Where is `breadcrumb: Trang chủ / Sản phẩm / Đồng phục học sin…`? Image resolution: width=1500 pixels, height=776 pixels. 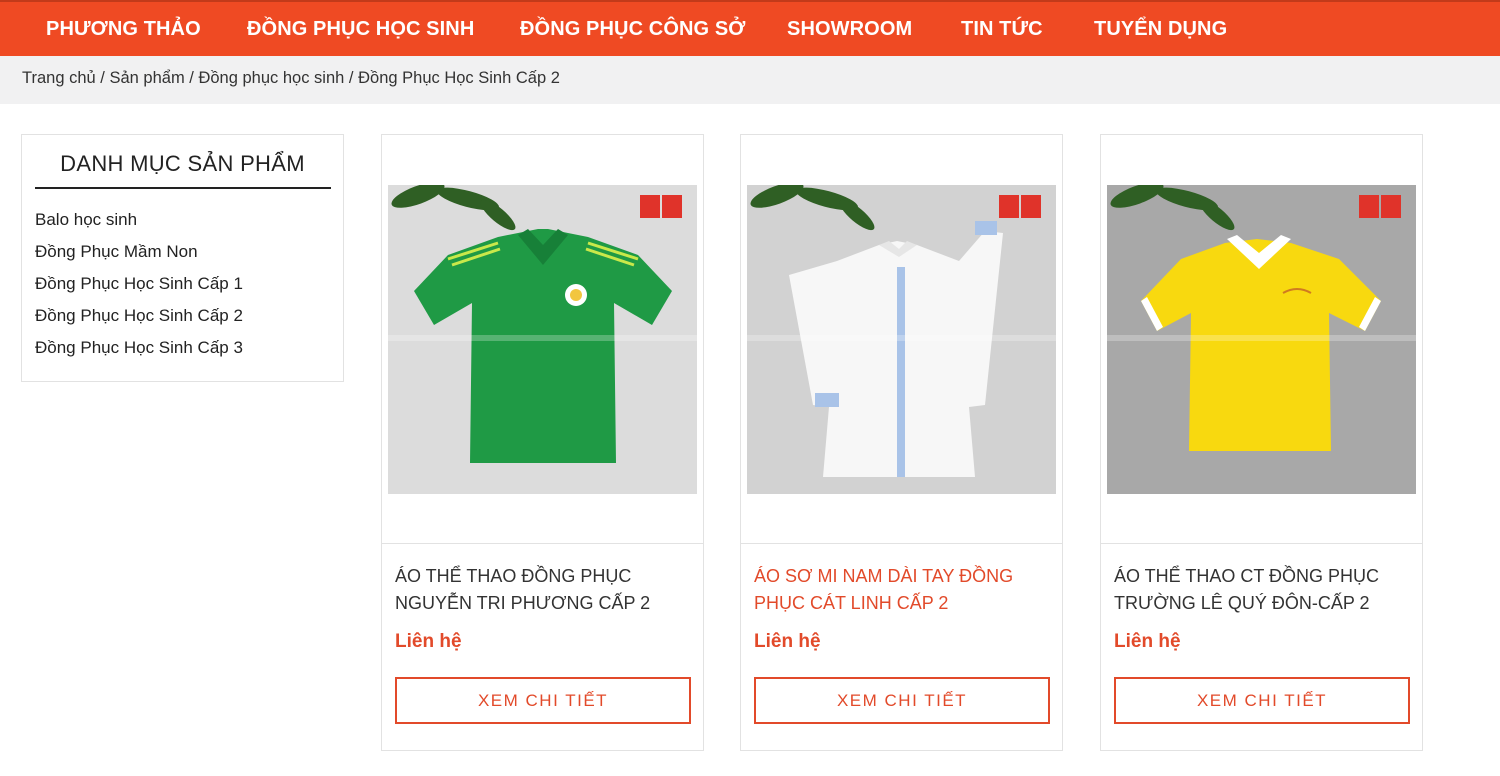
breadcrumb: Trang chủ / Sản phẩm / Đồng phục học sin… is located at coordinates (291, 78).